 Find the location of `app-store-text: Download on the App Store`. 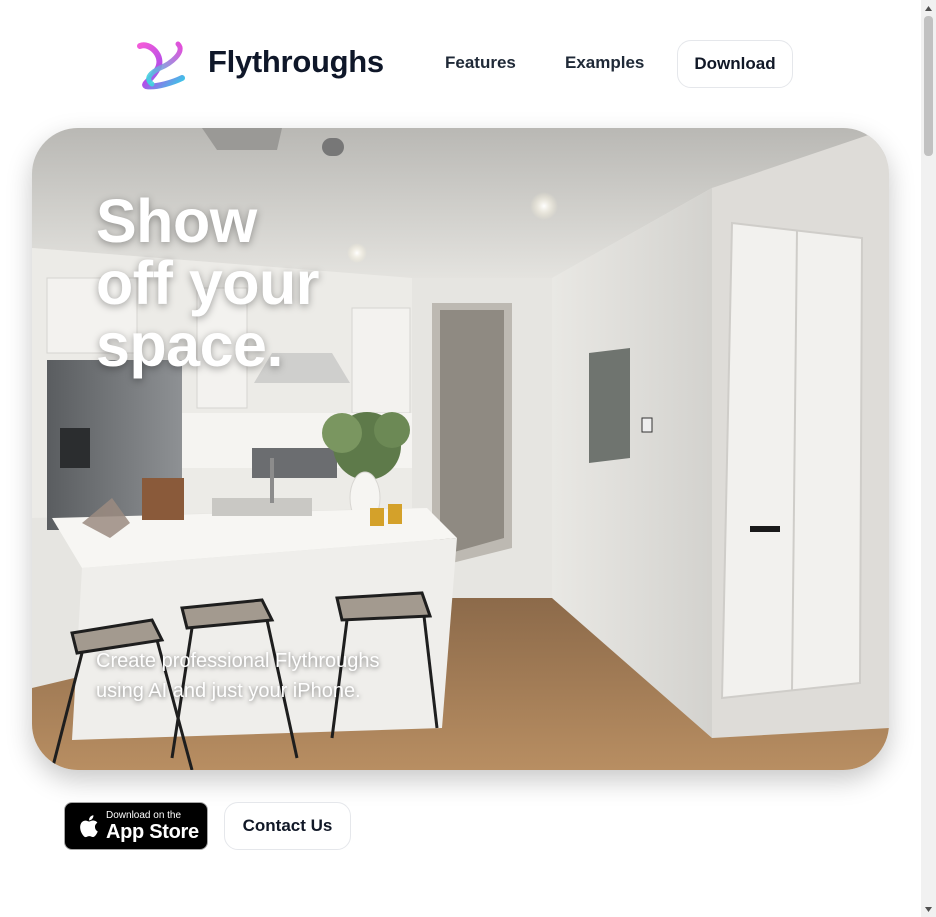

app-store-text: Download on the App Store is located at coordinates (152, 826).